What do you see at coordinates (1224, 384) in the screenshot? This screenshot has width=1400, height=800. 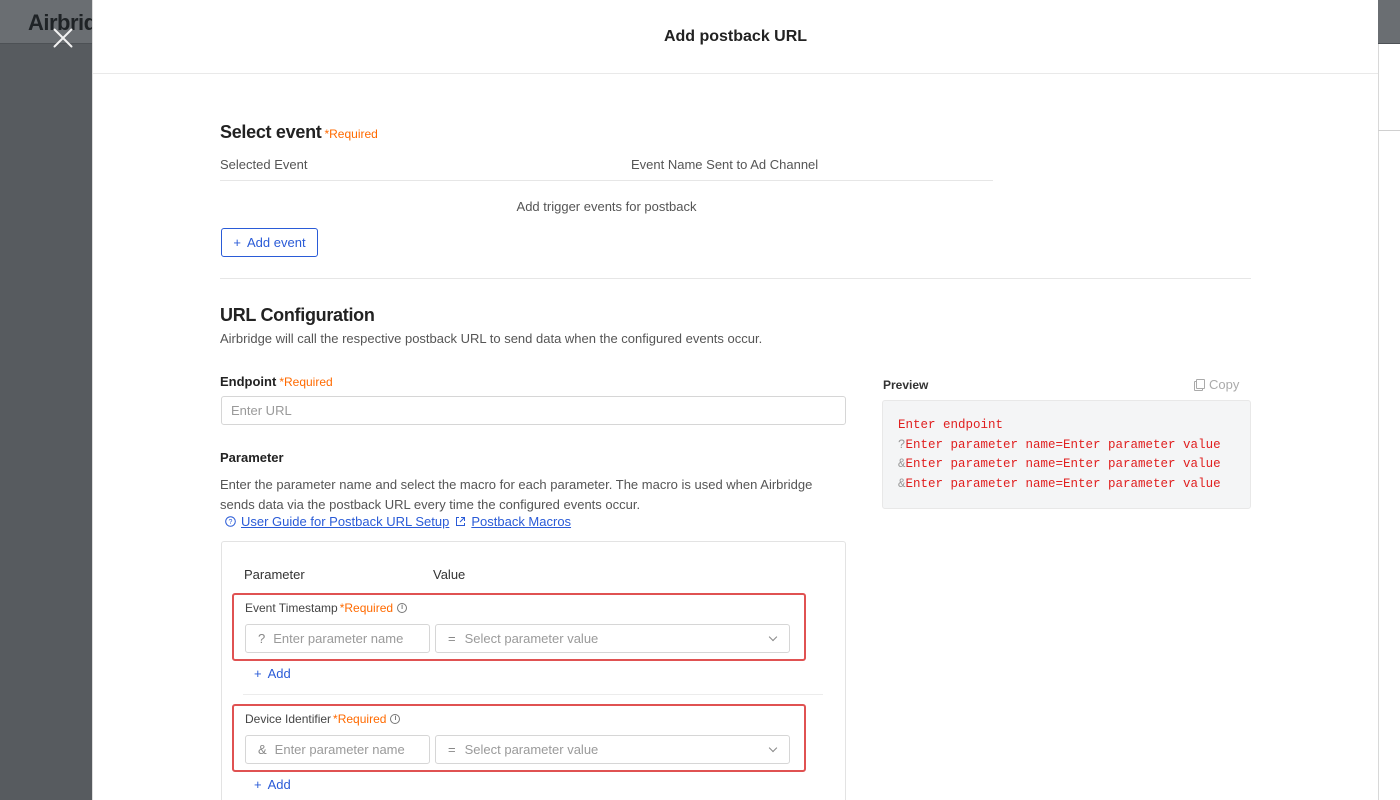 I see `copy-label: Copy` at bounding box center [1224, 384].